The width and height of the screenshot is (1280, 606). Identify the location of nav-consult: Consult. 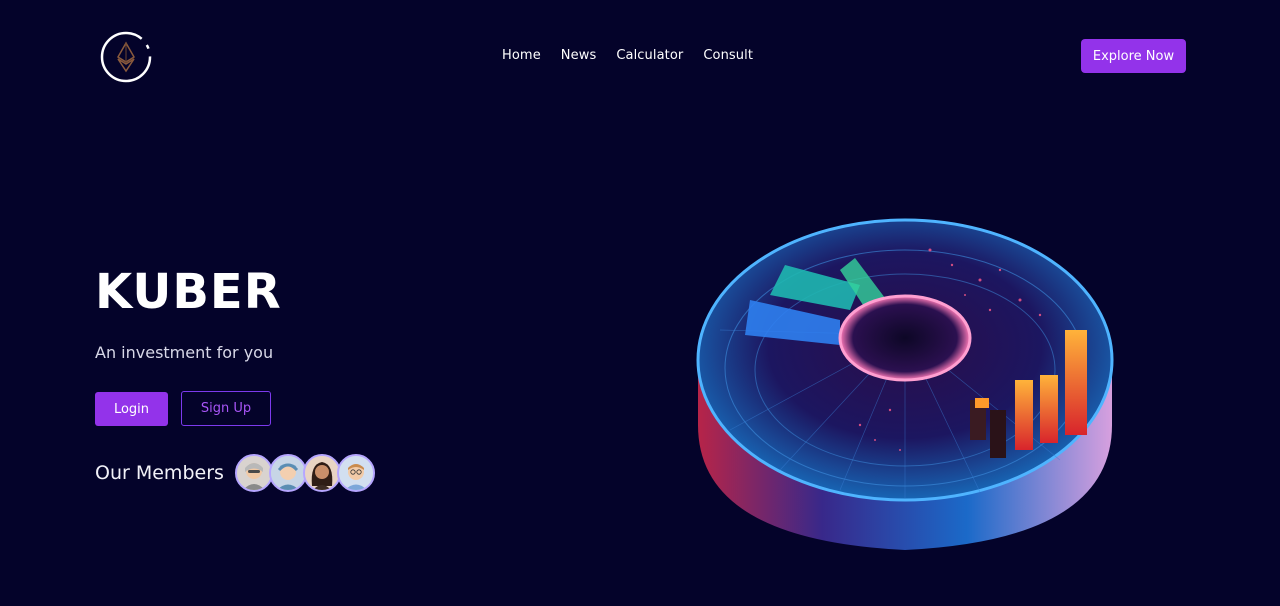
(728, 55).